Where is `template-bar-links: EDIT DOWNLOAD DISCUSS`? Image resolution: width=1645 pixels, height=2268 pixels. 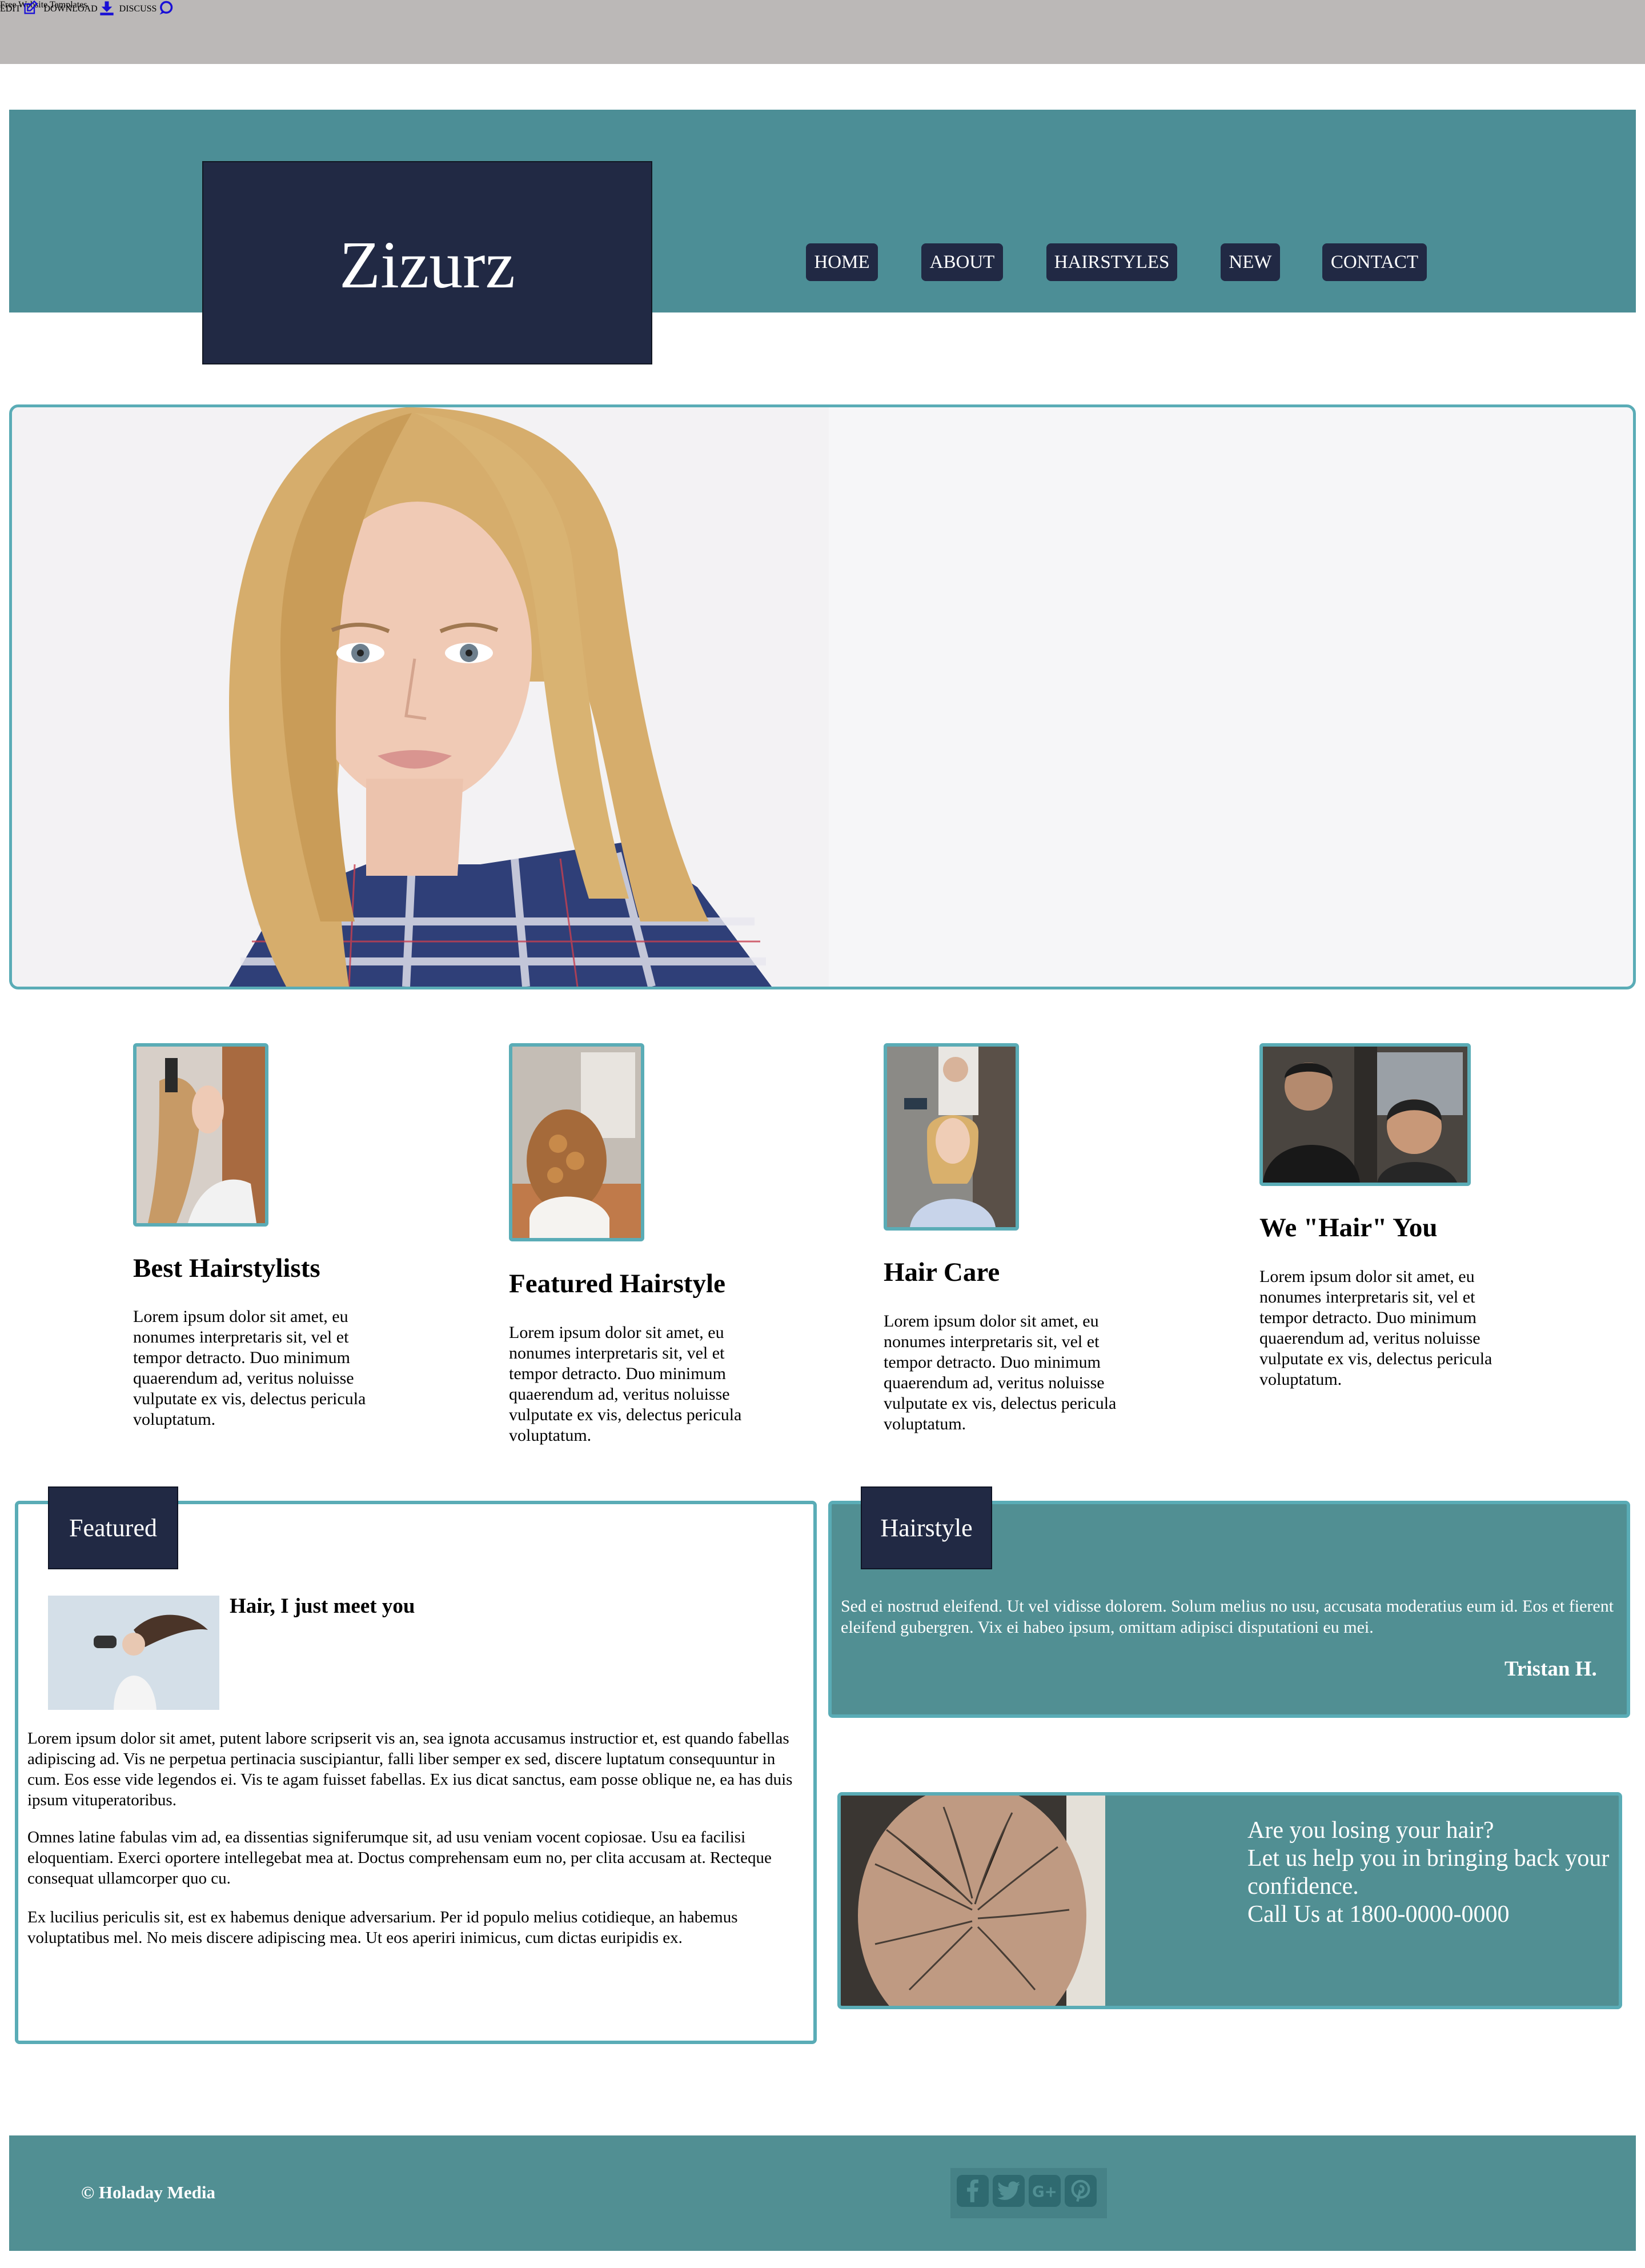
template-bar-links: EDIT DOWNLOAD DISCUSS is located at coordinates (822, 9).